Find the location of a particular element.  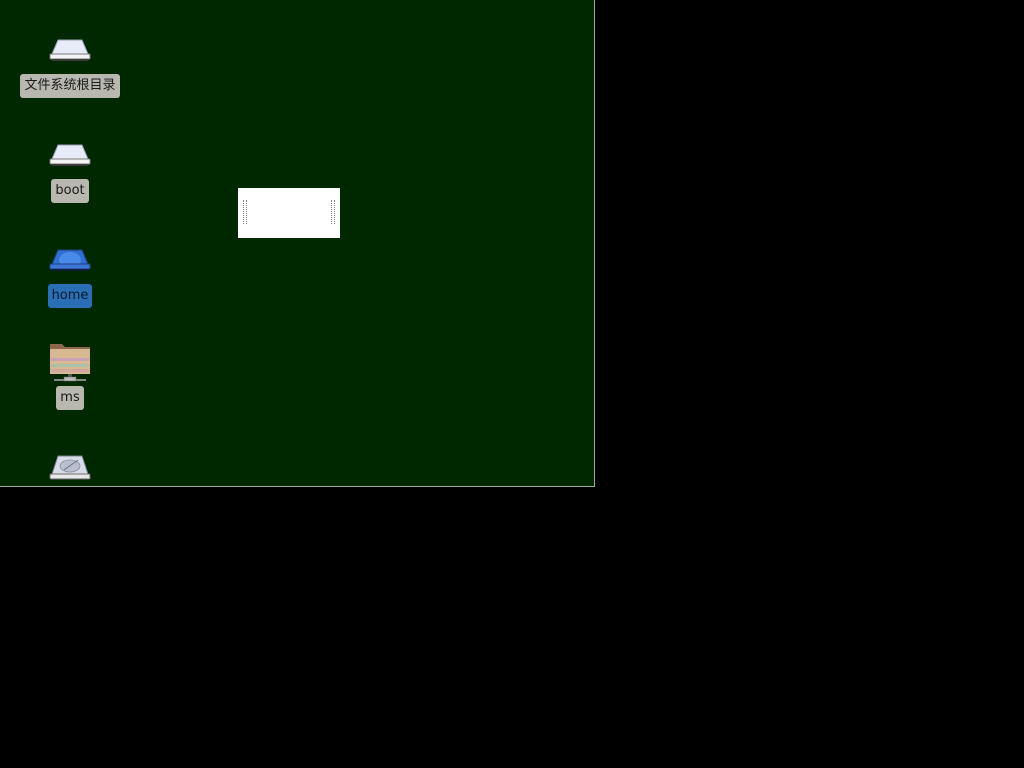

window-shadow is located at coordinates (290, 238).